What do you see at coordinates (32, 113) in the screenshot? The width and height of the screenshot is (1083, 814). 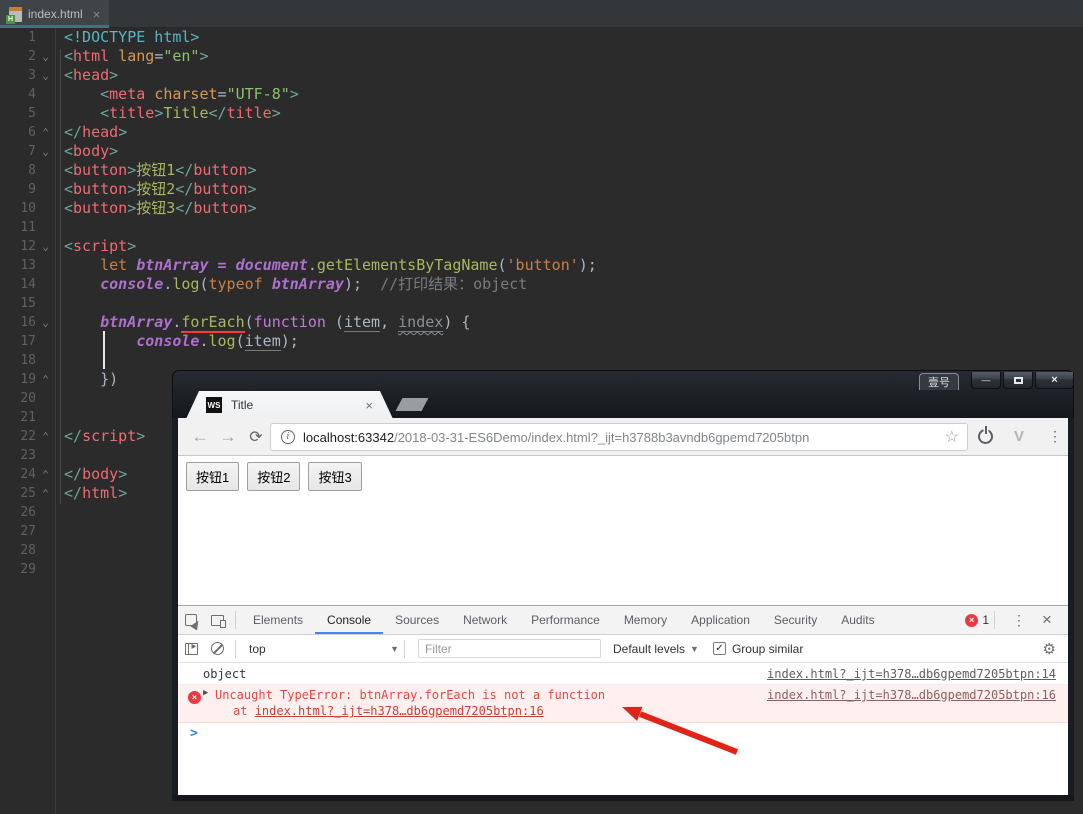 I see `line-number: 5` at bounding box center [32, 113].